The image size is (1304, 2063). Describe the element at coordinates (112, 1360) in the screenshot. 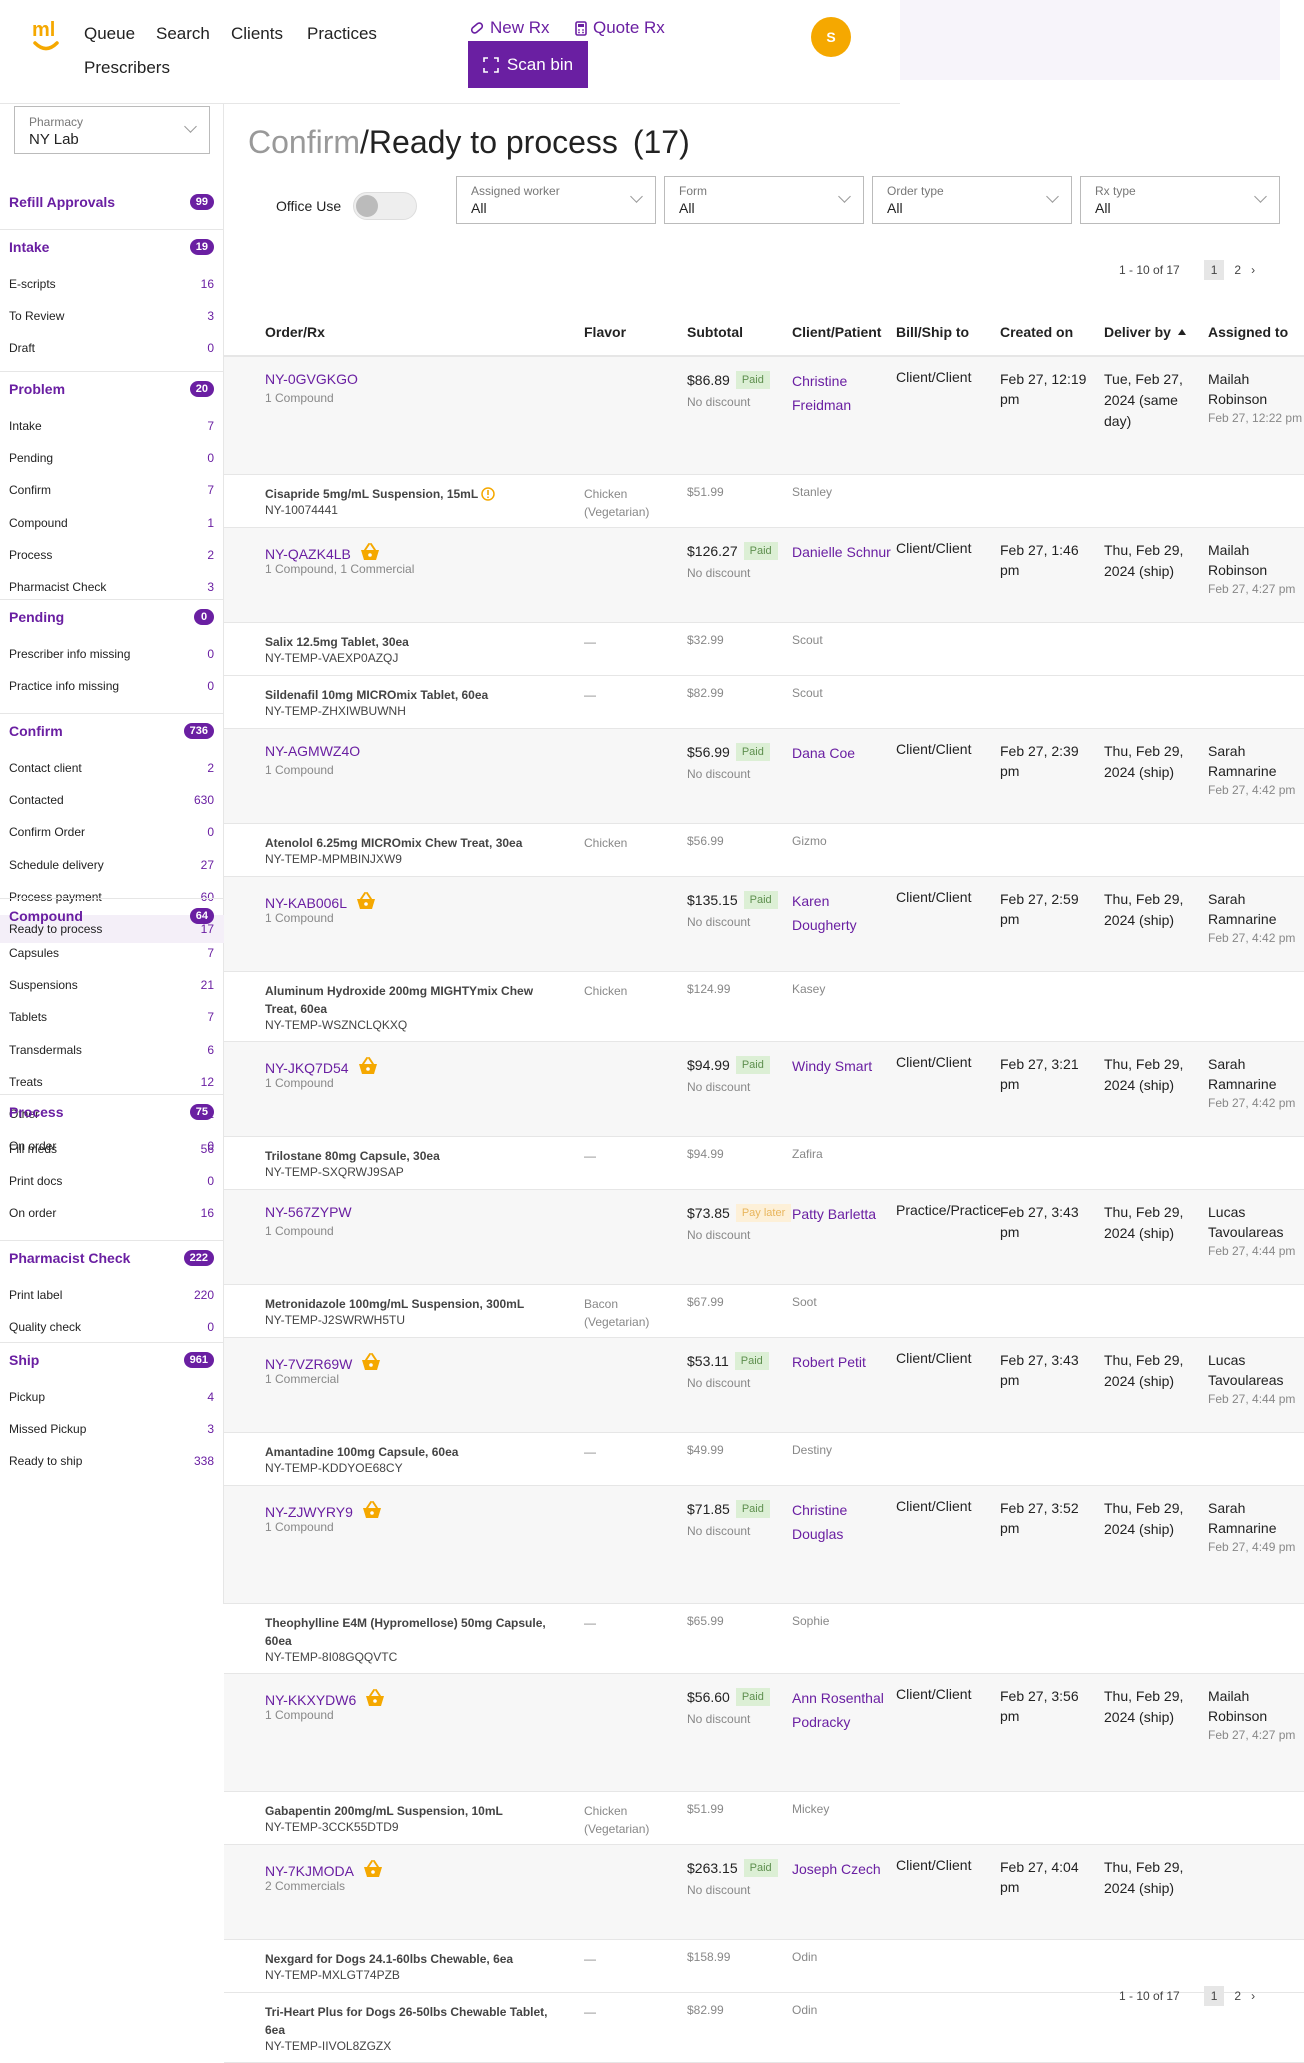

I see `sidebar-group-ship: Ship 961` at that location.